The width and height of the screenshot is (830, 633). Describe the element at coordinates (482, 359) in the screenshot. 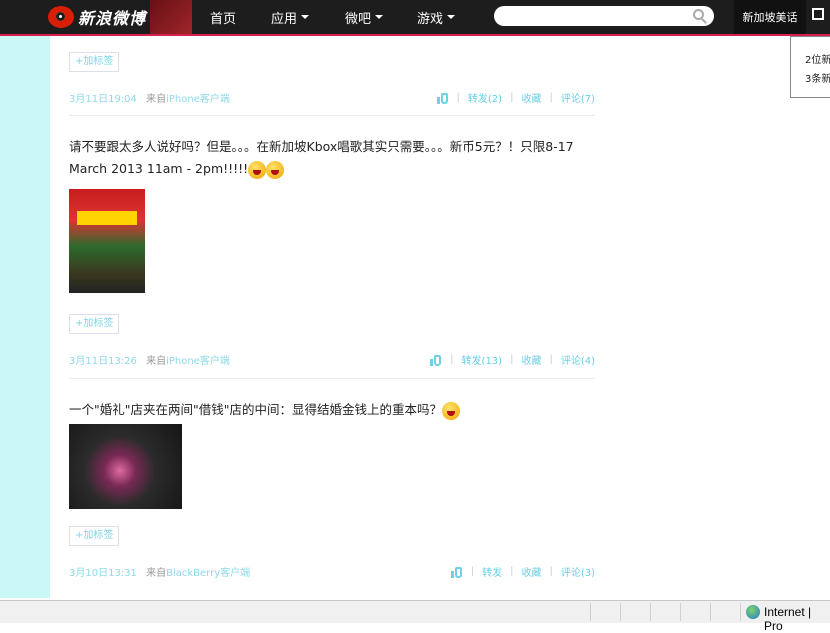

I see `repost-link: 转发(13)` at that location.